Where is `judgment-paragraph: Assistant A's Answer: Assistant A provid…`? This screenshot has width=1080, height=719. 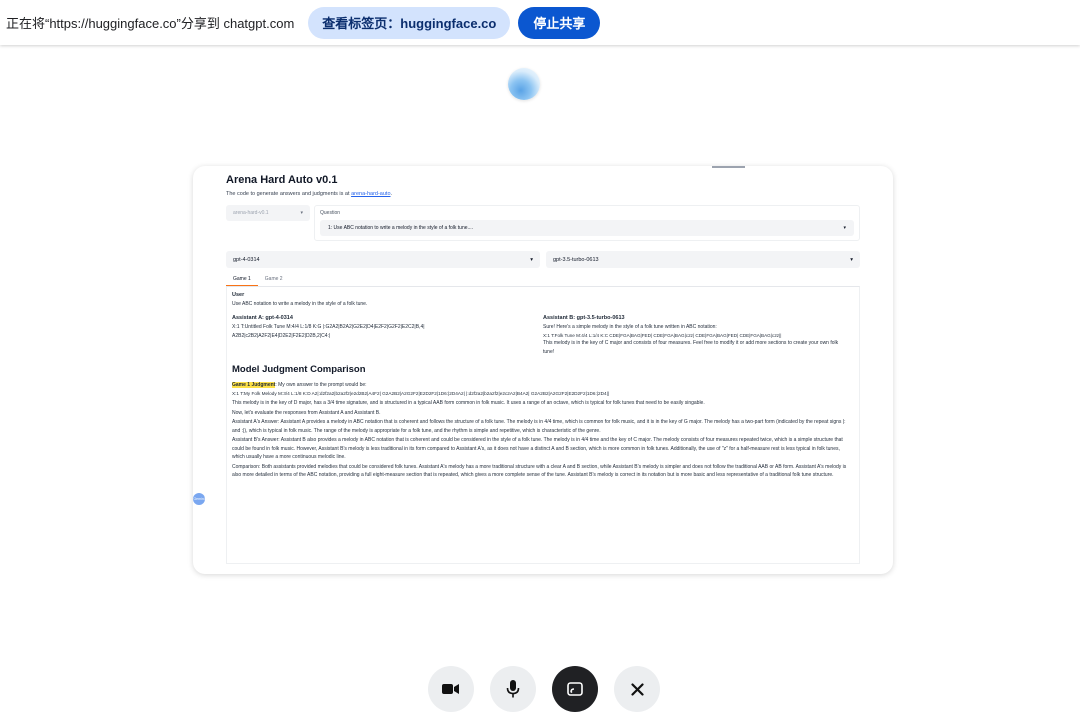
judgment-paragraph: Assistant A's Answer: Assistant A provid… is located at coordinates (539, 426).